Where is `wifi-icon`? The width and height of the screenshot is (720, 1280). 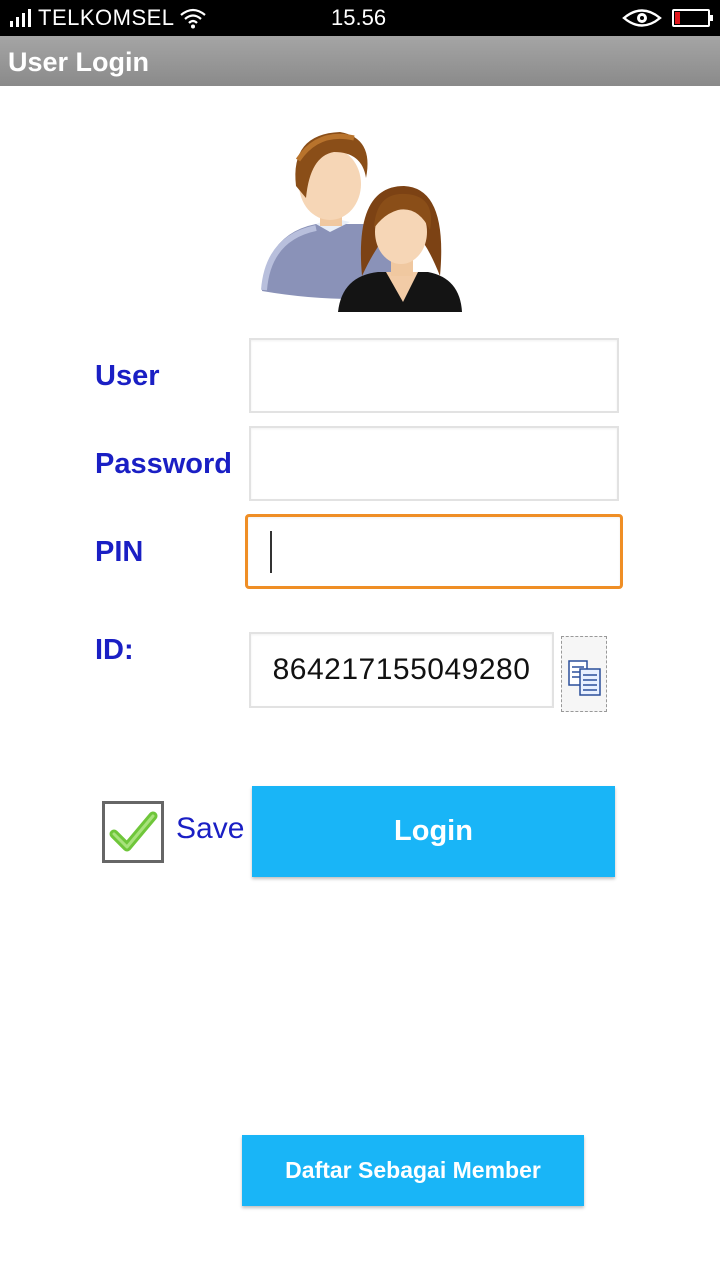 wifi-icon is located at coordinates (192, 18).